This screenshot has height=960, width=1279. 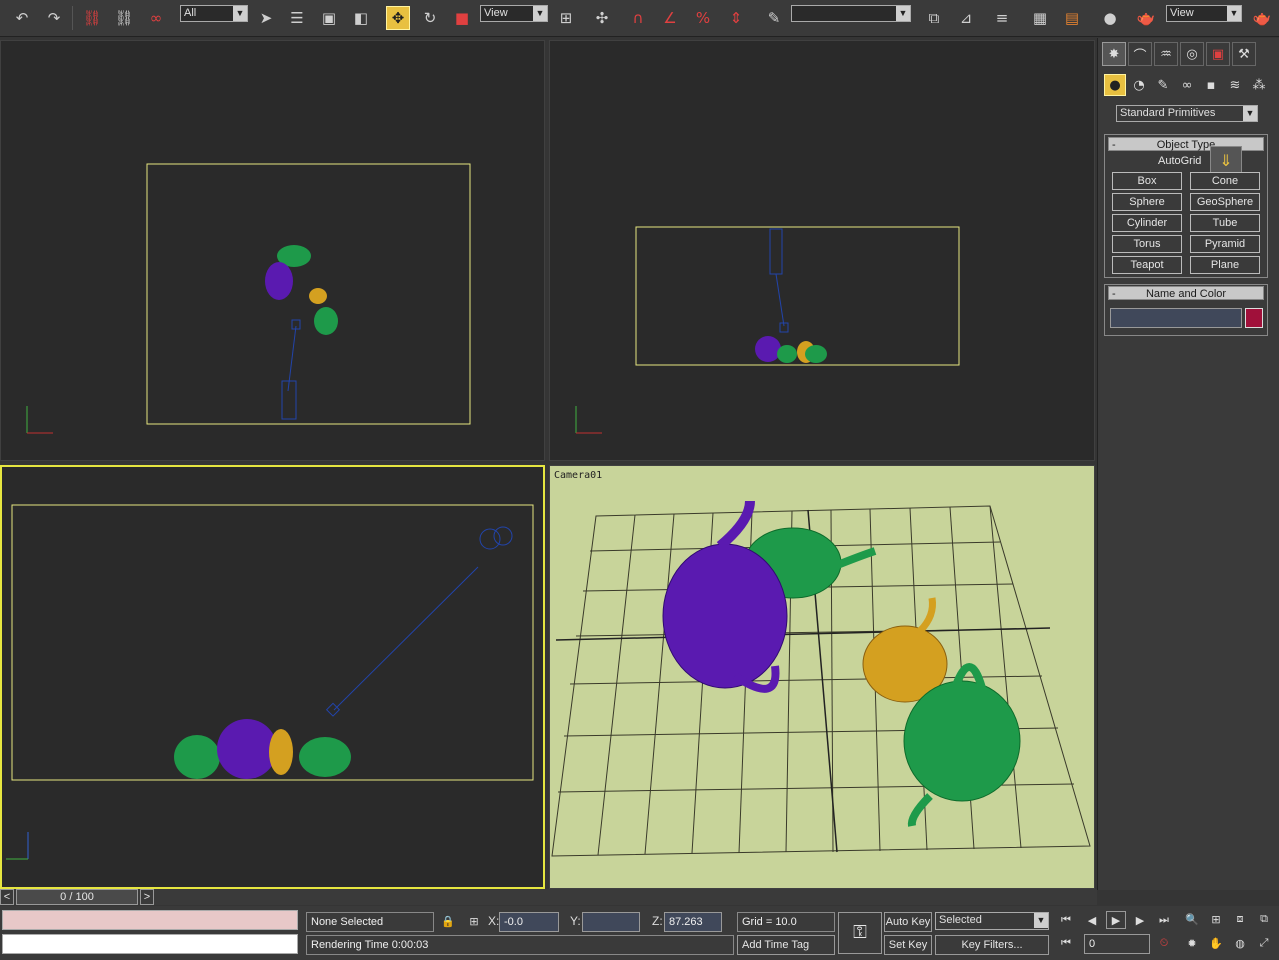 I want to click on absolute-mode-icon: ⊞, so click(x=474, y=921).